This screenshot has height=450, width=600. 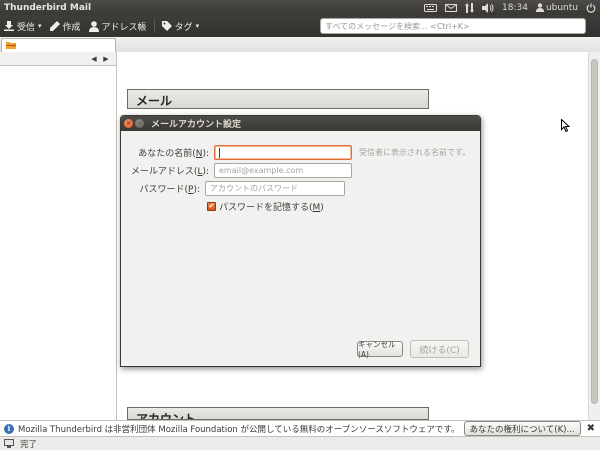 I want to click on name-input, so click(x=283, y=152).